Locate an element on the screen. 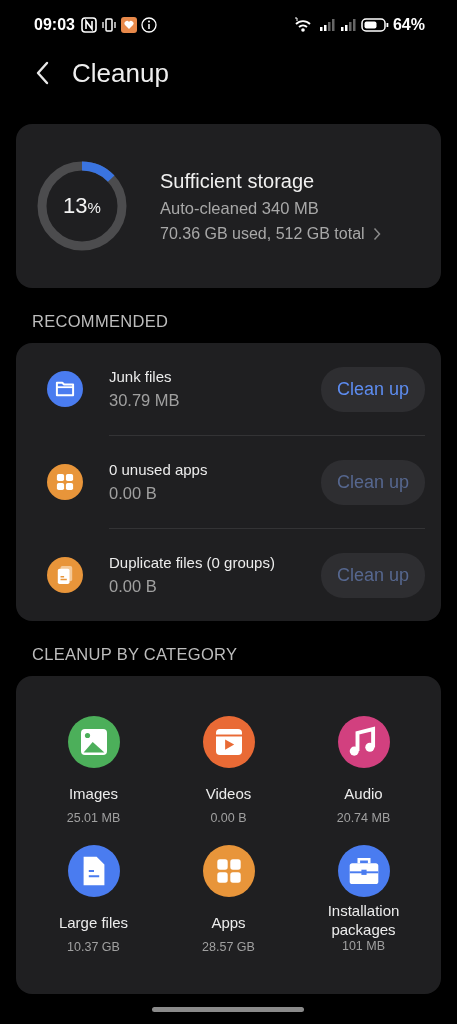  item-size: 30.79 MB is located at coordinates (145, 400).